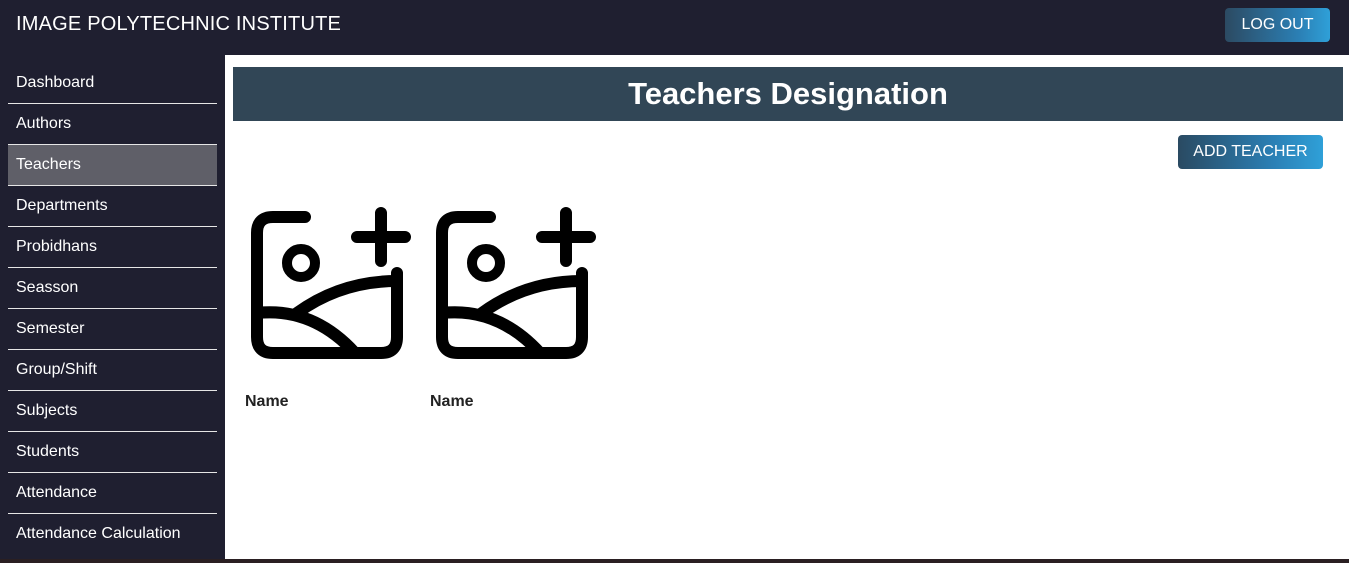 The height and width of the screenshot is (563, 1349). I want to click on sidebar-item-dashboard: Dashboard, so click(112, 83).